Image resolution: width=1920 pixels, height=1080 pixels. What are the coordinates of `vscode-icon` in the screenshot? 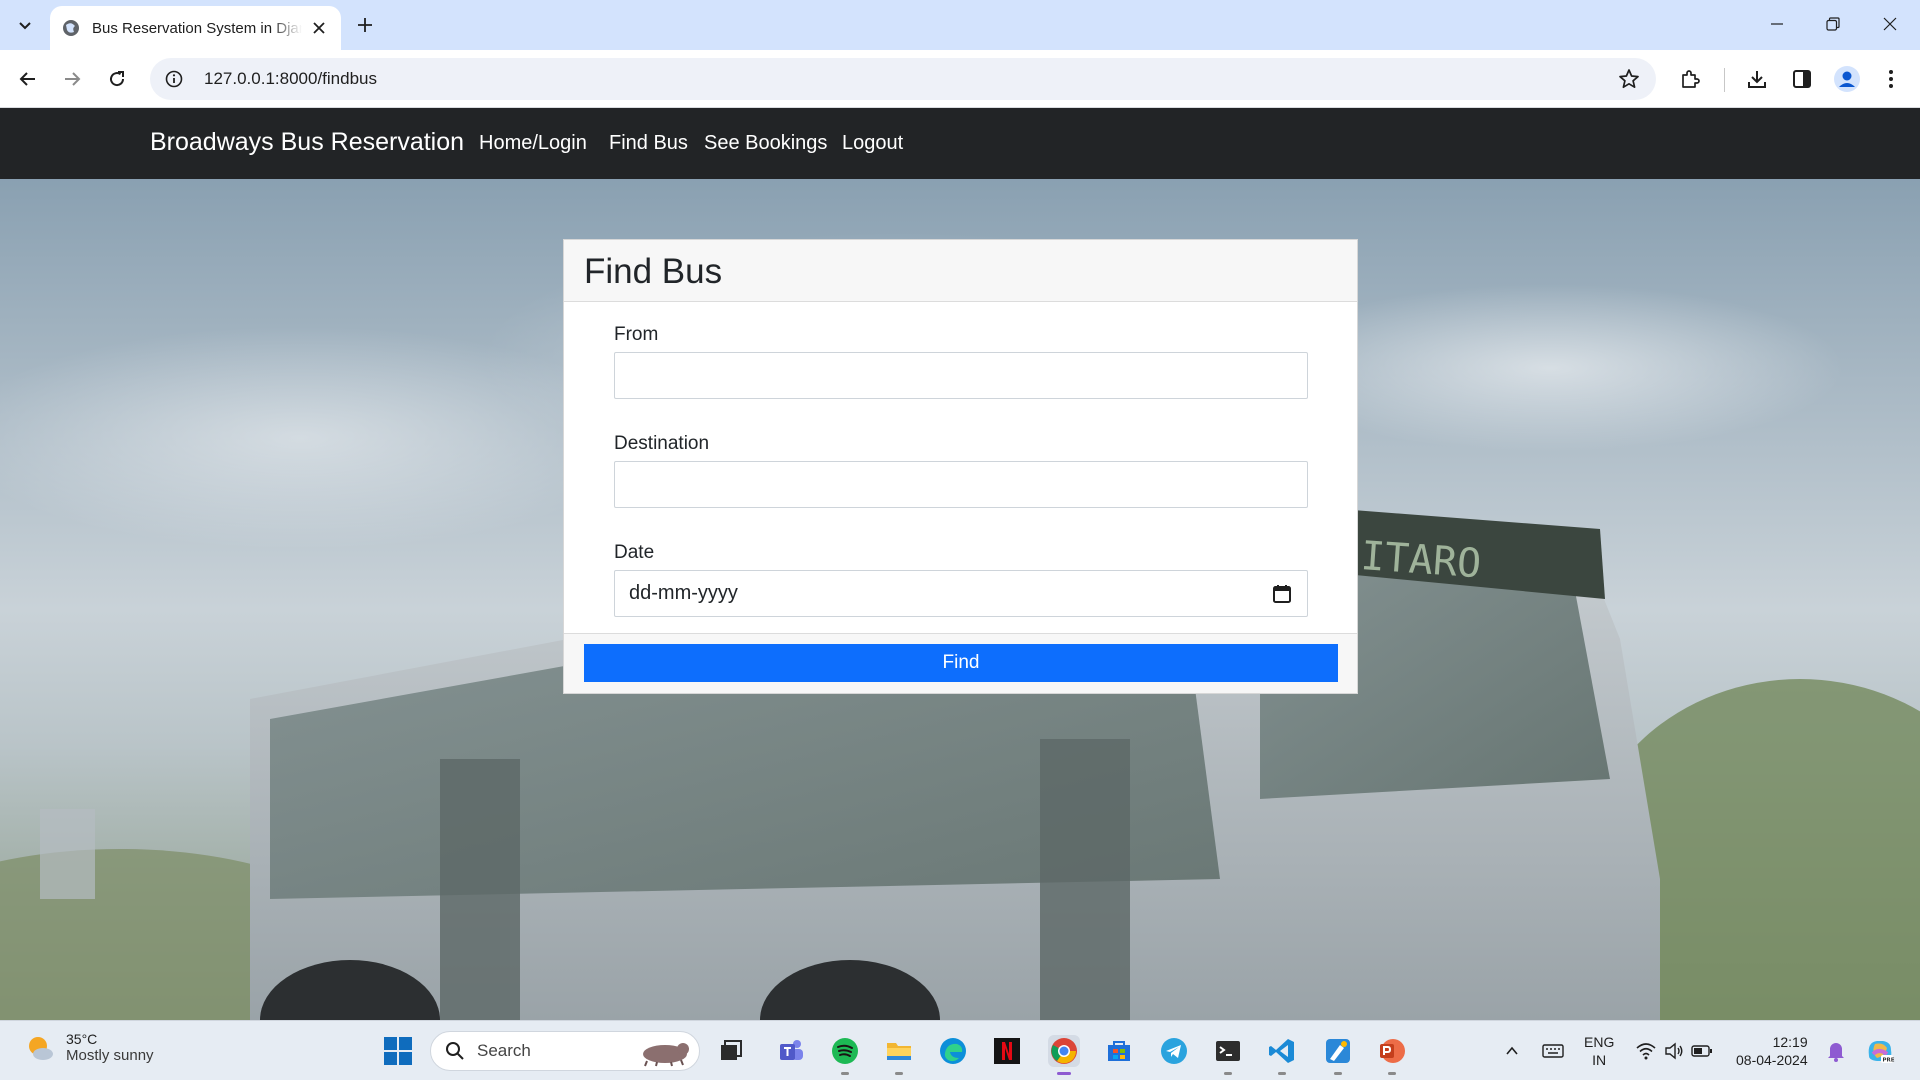 It's located at (1281, 1051).